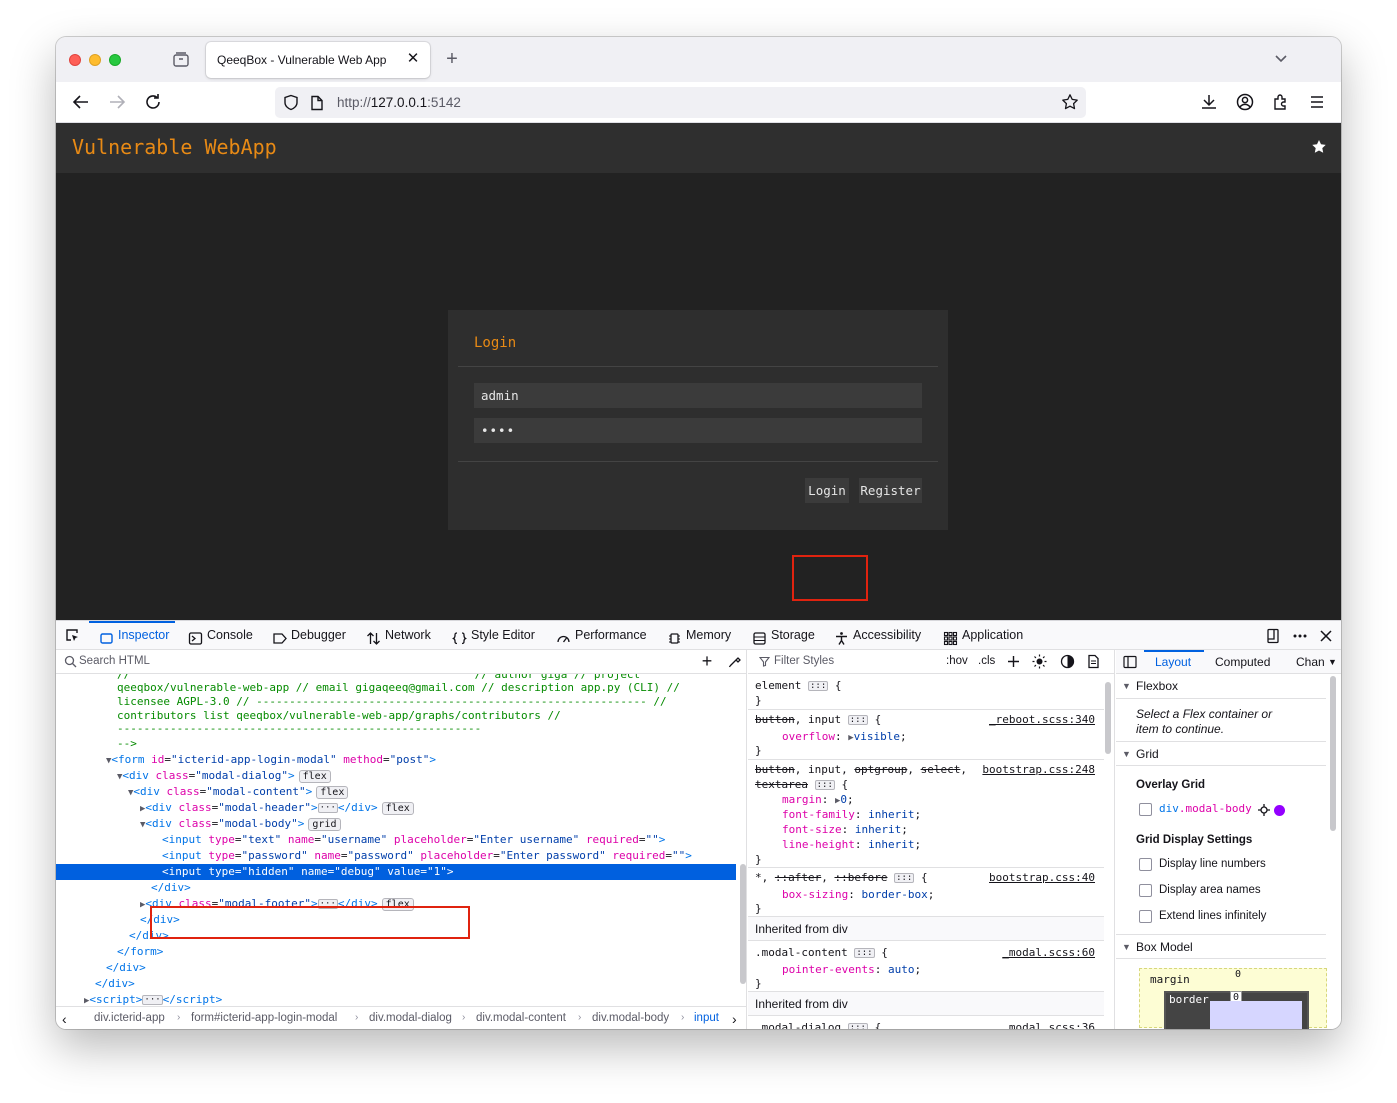  Describe the element at coordinates (735, 661) in the screenshot. I see `eyedropper-icon` at that location.